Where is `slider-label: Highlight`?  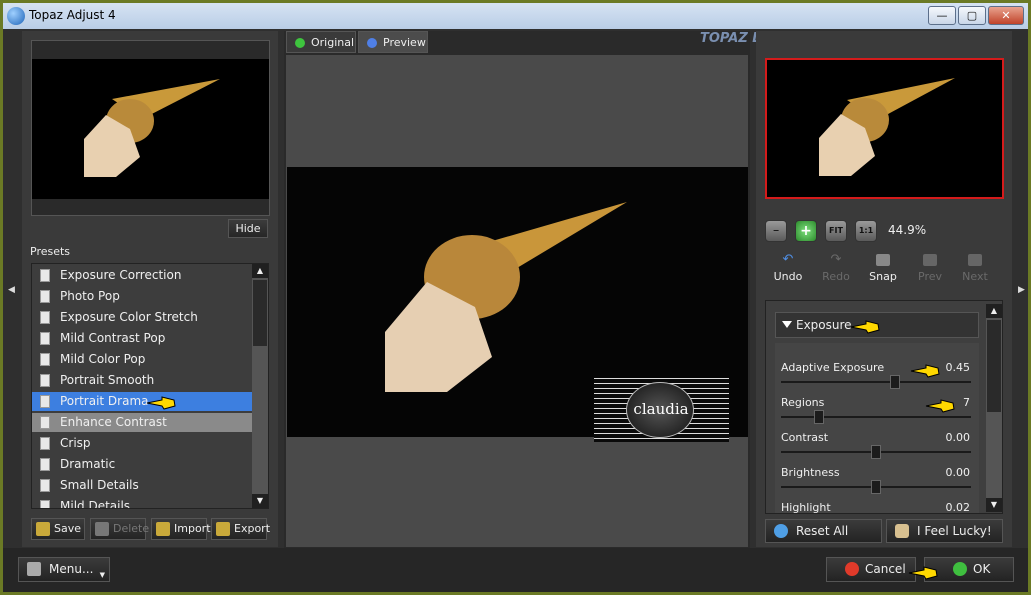 slider-label: Highlight is located at coordinates (806, 507).